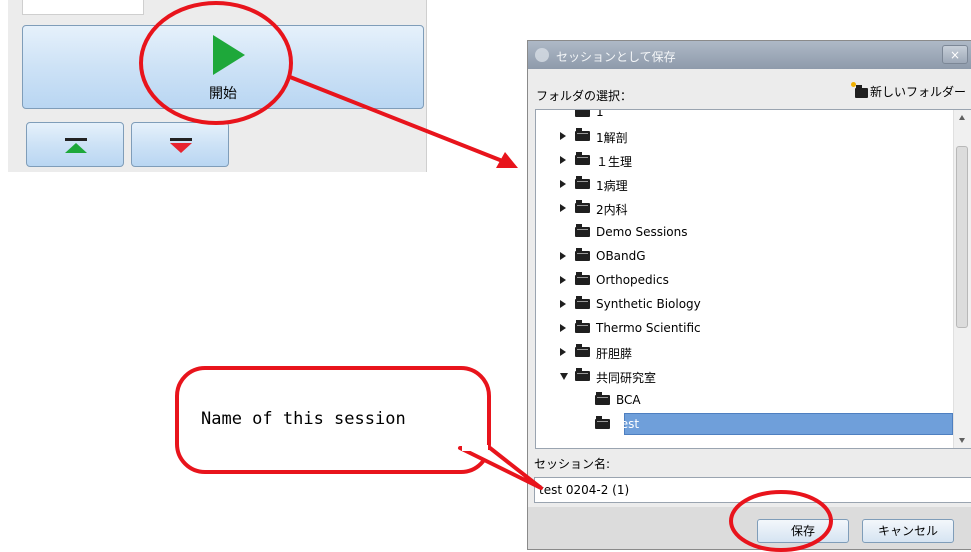  I want to click on dialog-titlebar: セッションとして保存 ×, so click(749, 55).